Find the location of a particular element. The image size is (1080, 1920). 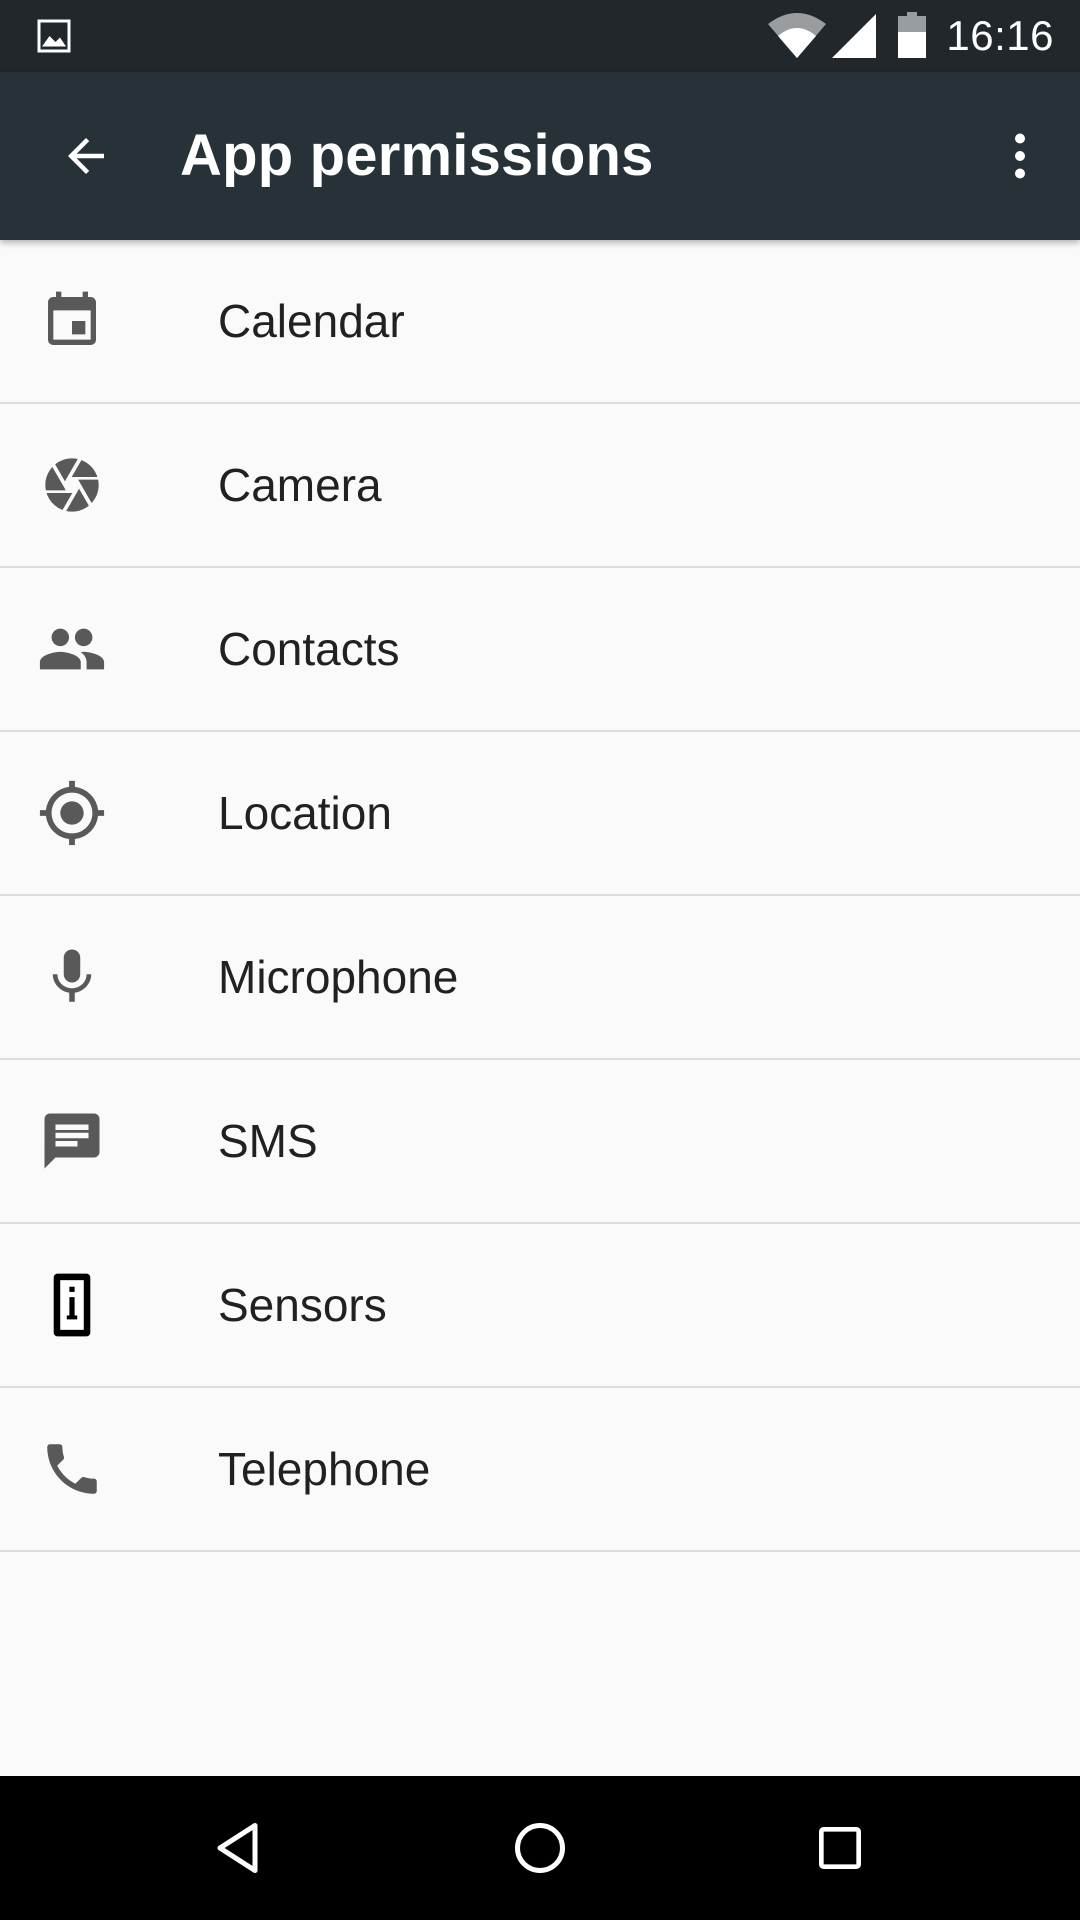

nav-home-button is located at coordinates (540, 1848).